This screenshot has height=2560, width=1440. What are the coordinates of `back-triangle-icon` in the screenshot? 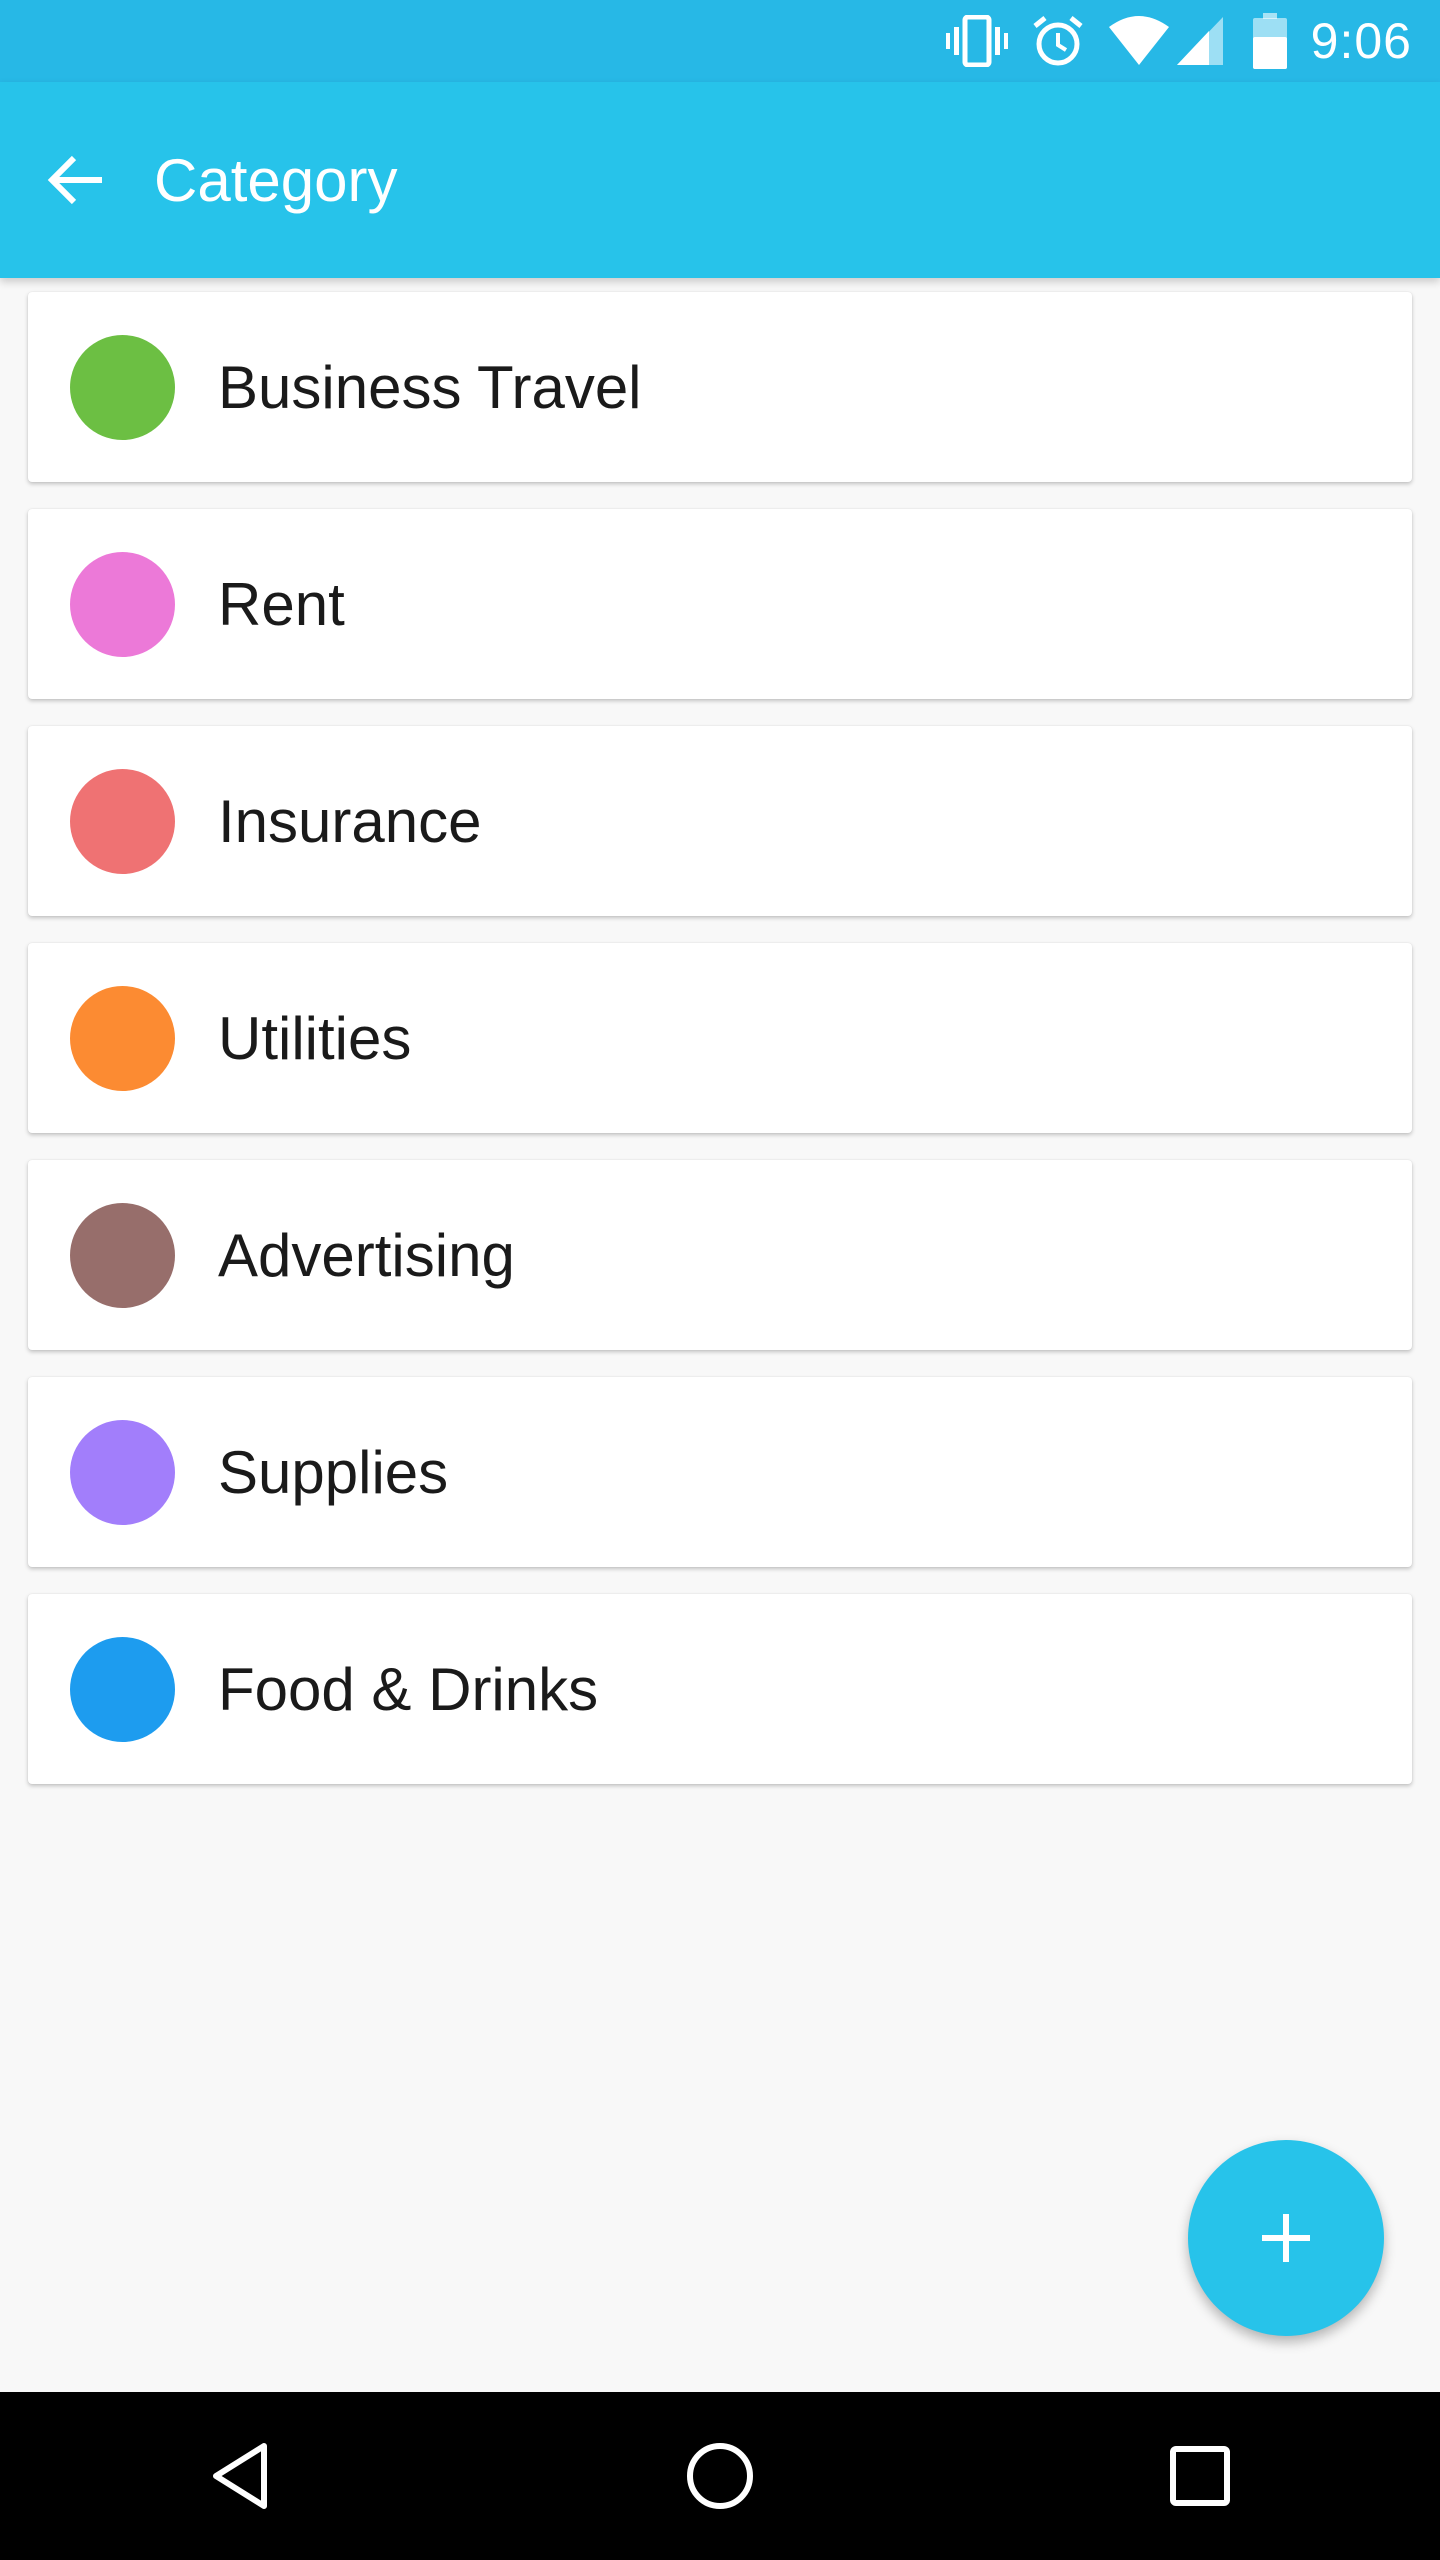 It's located at (240, 2476).